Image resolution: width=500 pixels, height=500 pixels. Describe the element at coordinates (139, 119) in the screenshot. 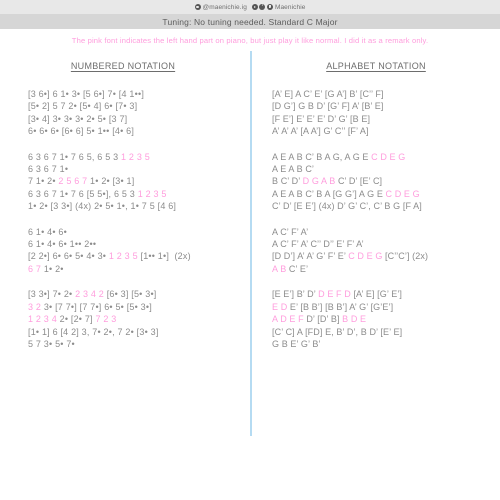

I see `notation-line: [3• 4] 3• 3• 3• 2• 5• [3 7]` at that location.